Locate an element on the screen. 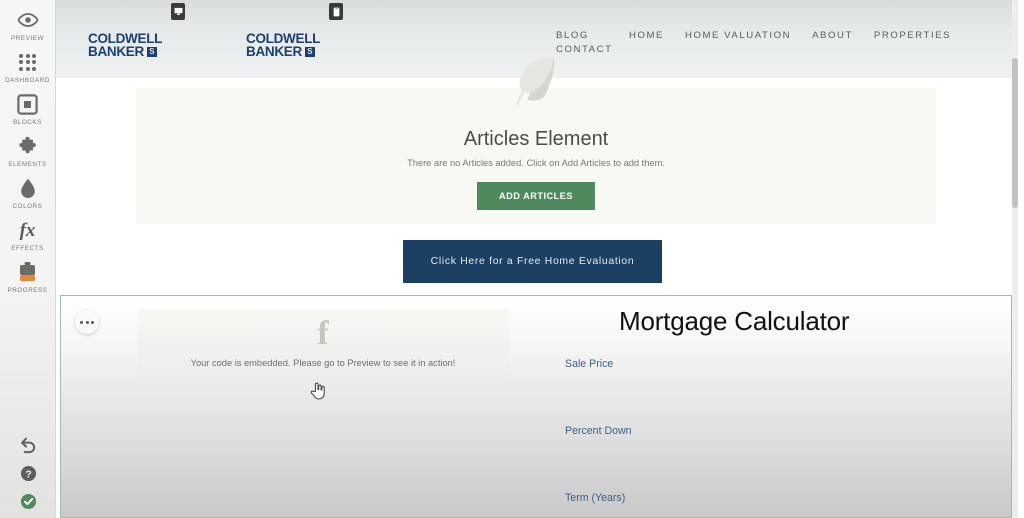 This screenshot has height=518, width=1024. add-articles-button: ADD ARTICLES is located at coordinates (536, 196).